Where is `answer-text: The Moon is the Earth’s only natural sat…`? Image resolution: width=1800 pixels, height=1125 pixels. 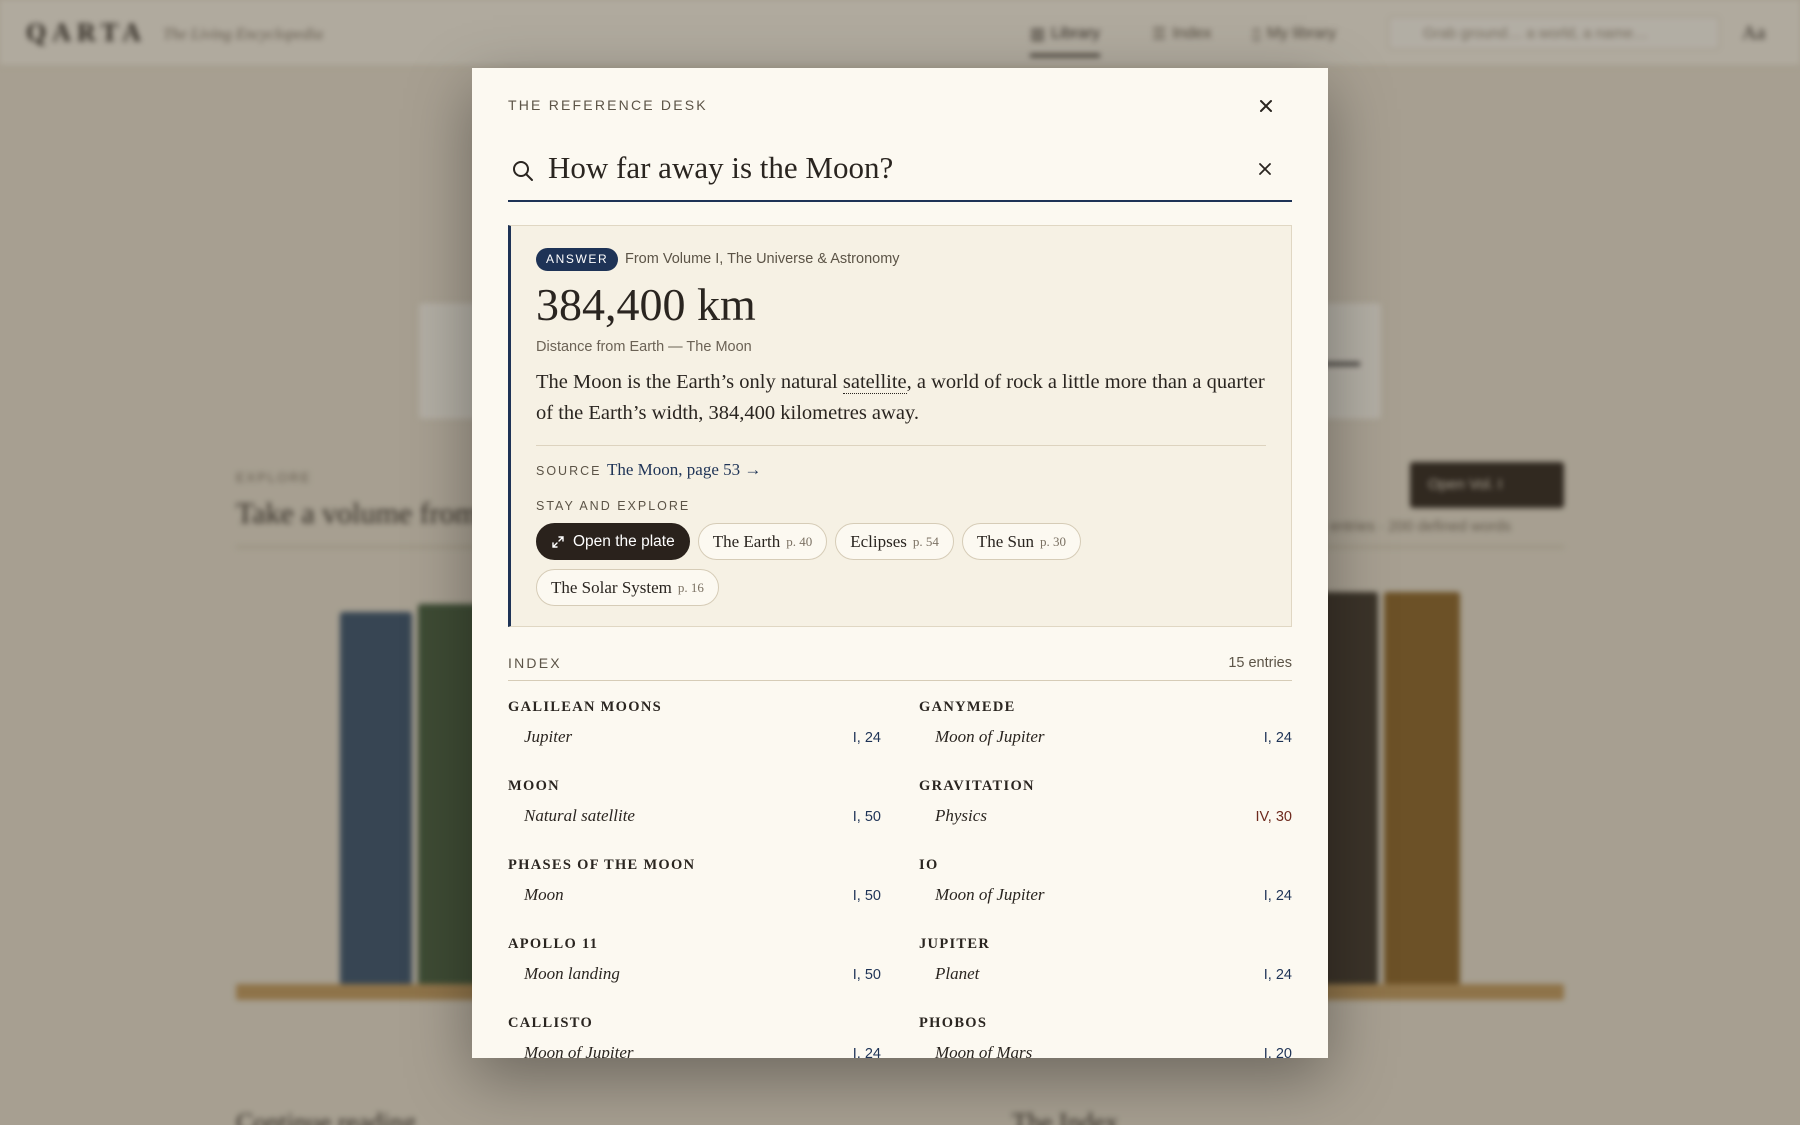
answer-text: The Moon is the Earth’s only natural sat… is located at coordinates (906, 398).